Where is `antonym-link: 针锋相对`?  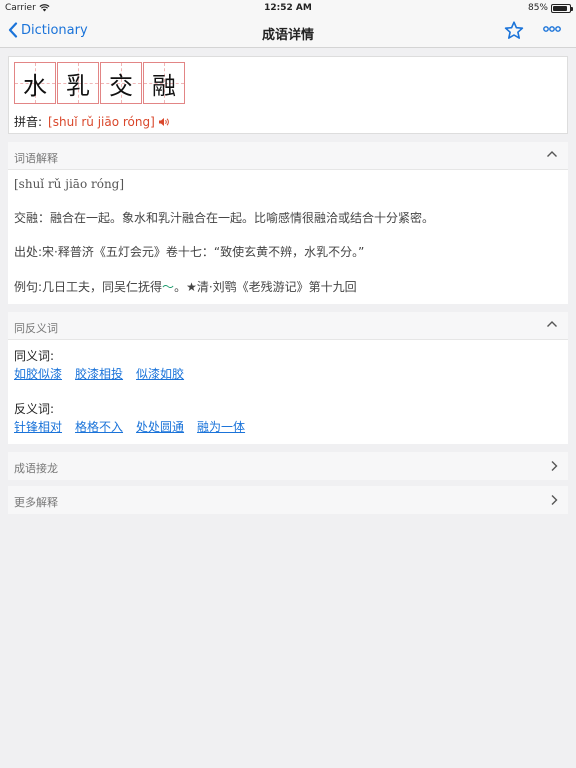
antonym-link: 针锋相对 is located at coordinates (38, 426).